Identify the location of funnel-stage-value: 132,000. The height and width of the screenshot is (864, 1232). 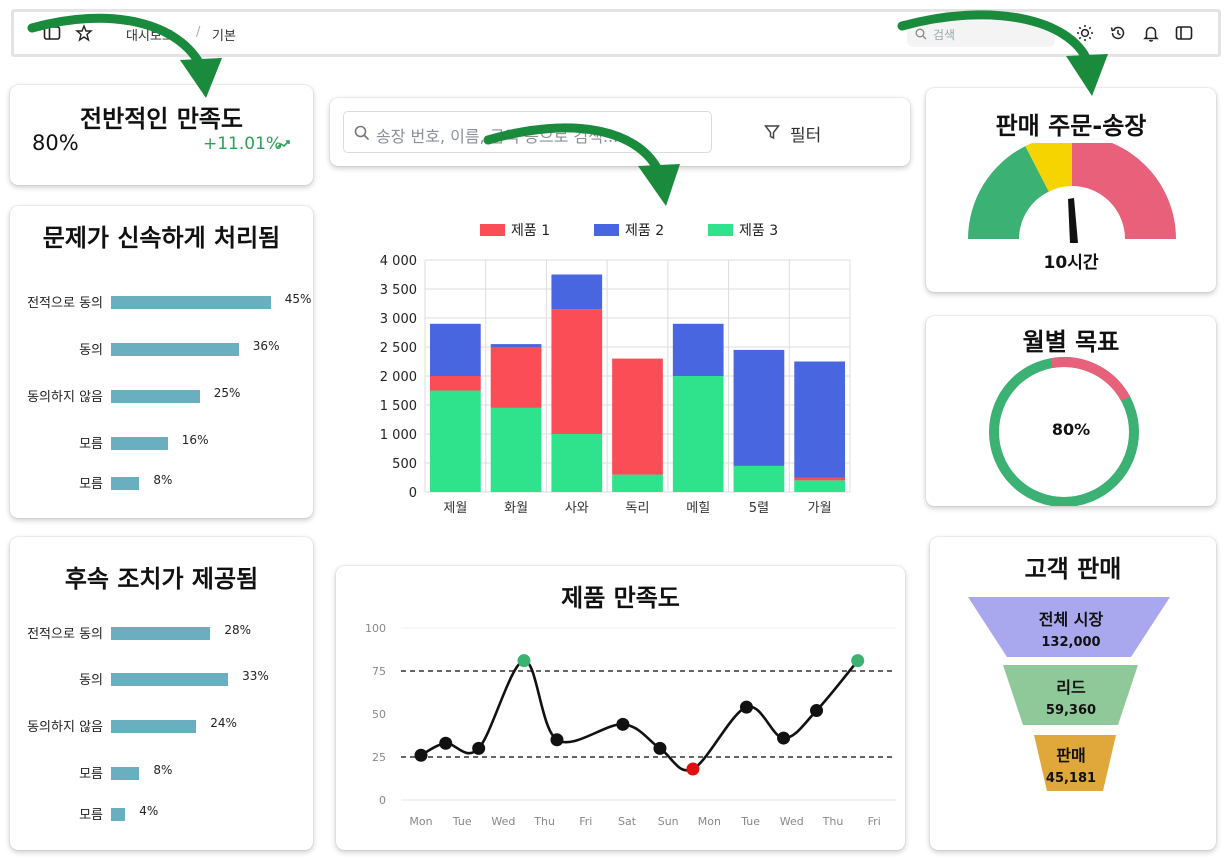
(1070, 642).